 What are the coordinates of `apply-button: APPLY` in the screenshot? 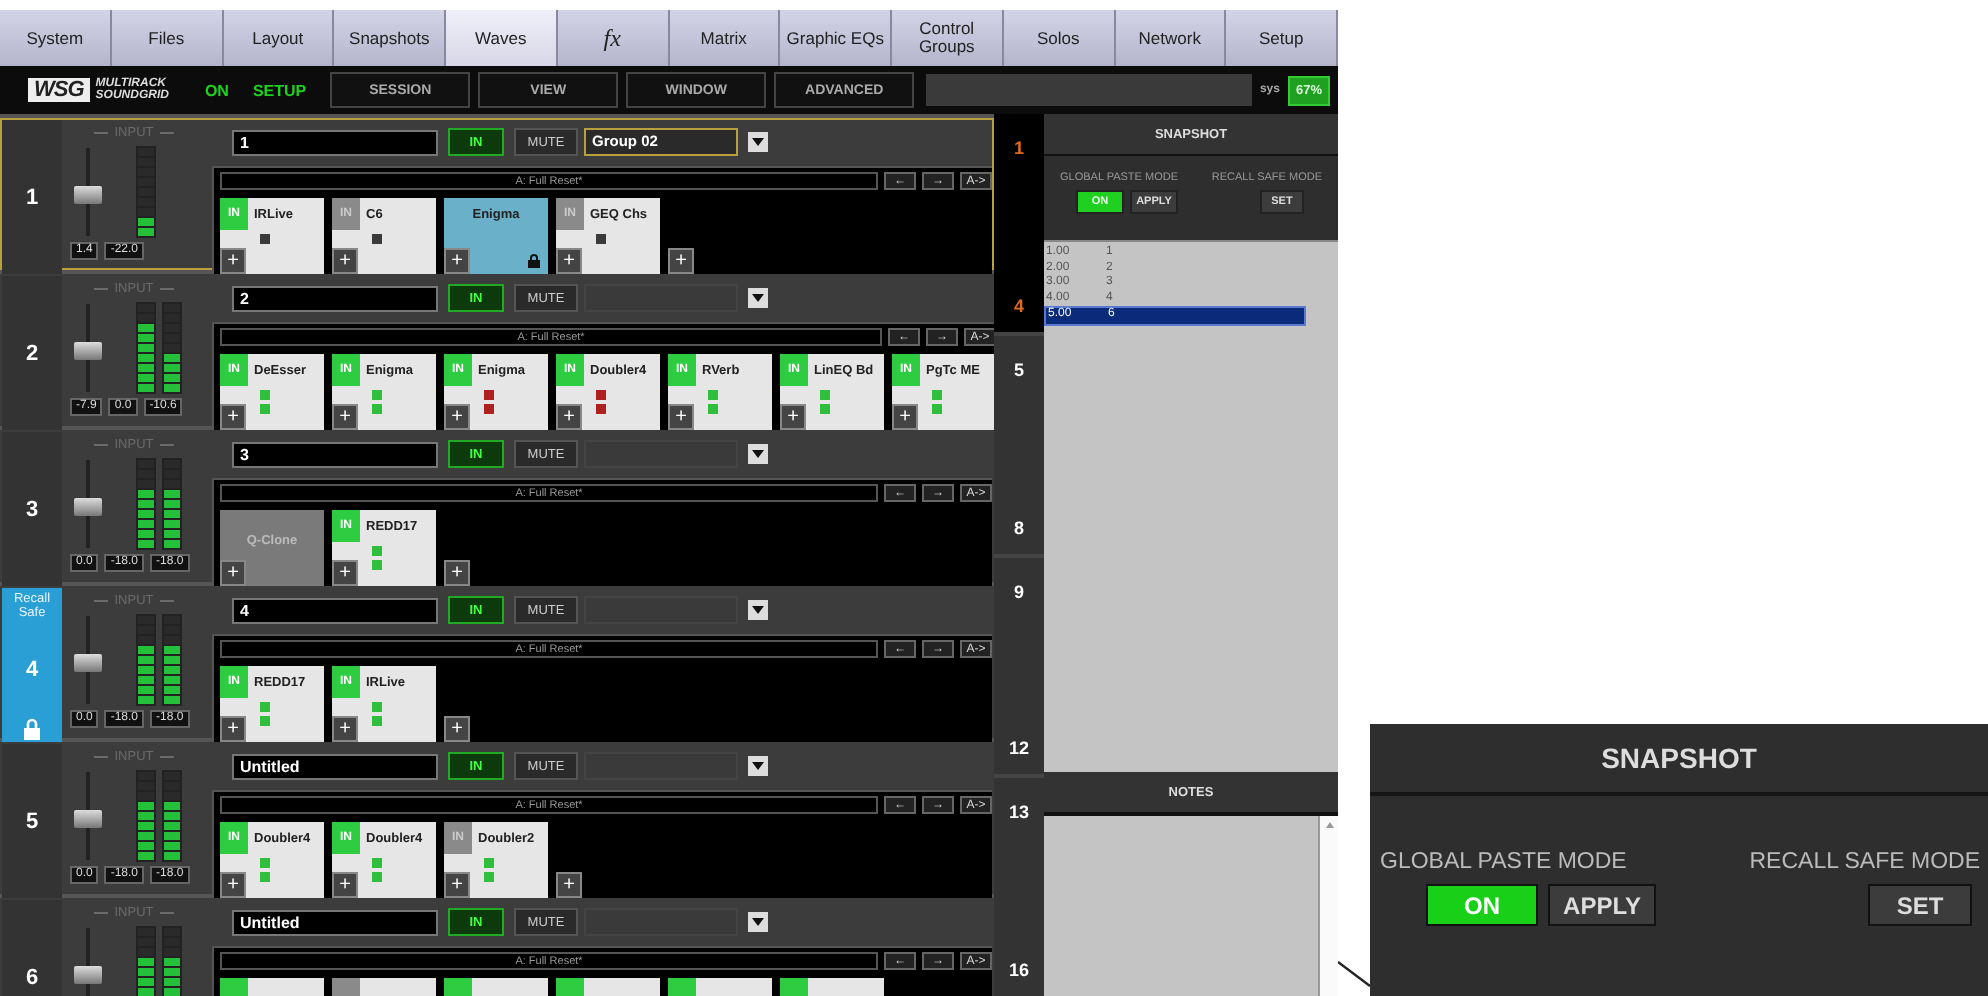 It's located at (1602, 905).